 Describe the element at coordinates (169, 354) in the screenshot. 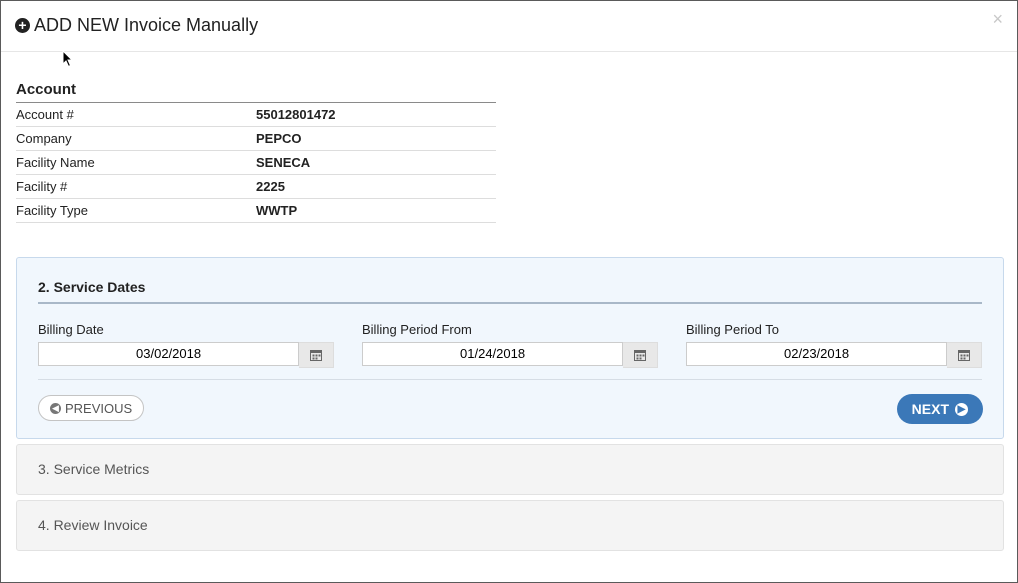

I see `billing-date-input` at that location.